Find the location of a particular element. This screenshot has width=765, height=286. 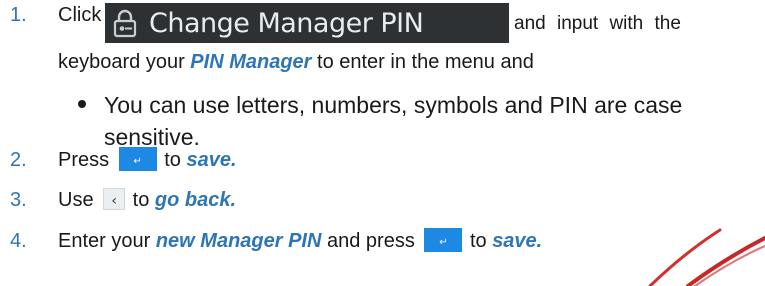

step-number: 4. is located at coordinates (18, 241).